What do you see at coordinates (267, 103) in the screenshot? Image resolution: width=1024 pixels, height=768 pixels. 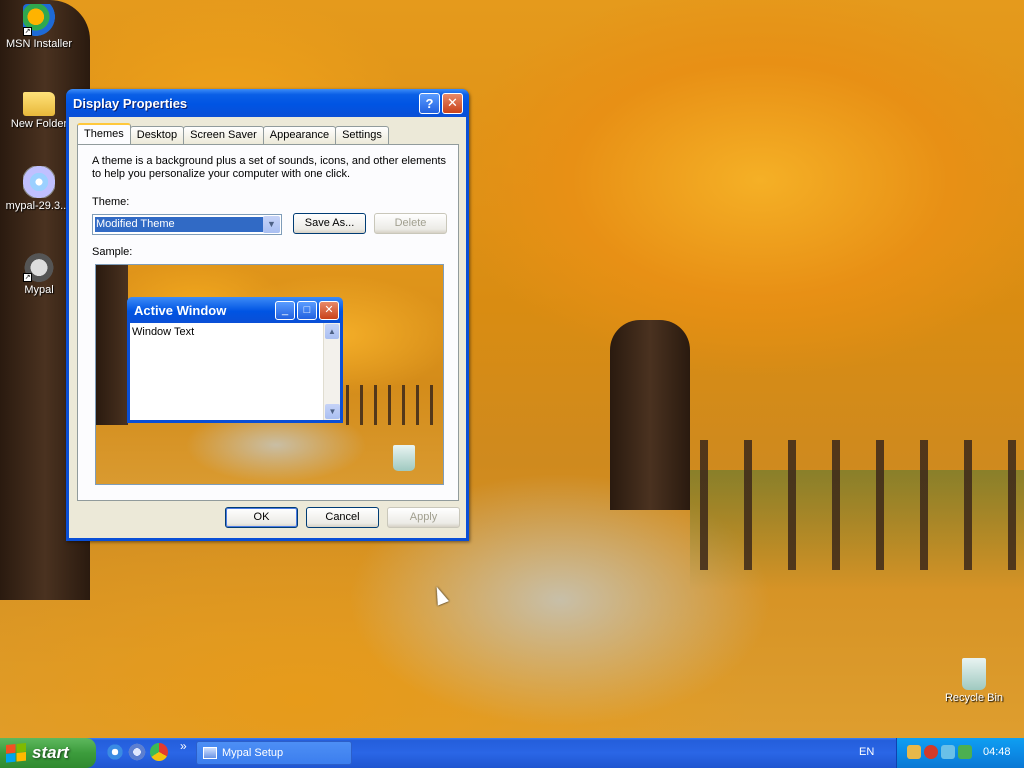 I see `window-titlebar: Display Properties ? ✕` at bounding box center [267, 103].